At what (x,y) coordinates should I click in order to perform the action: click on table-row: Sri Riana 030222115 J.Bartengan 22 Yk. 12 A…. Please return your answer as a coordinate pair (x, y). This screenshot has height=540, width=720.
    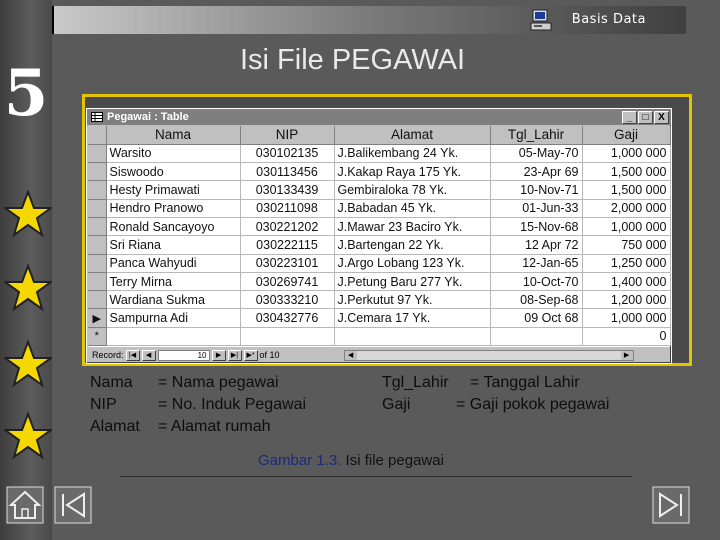
    Looking at the image, I should click on (379, 245).